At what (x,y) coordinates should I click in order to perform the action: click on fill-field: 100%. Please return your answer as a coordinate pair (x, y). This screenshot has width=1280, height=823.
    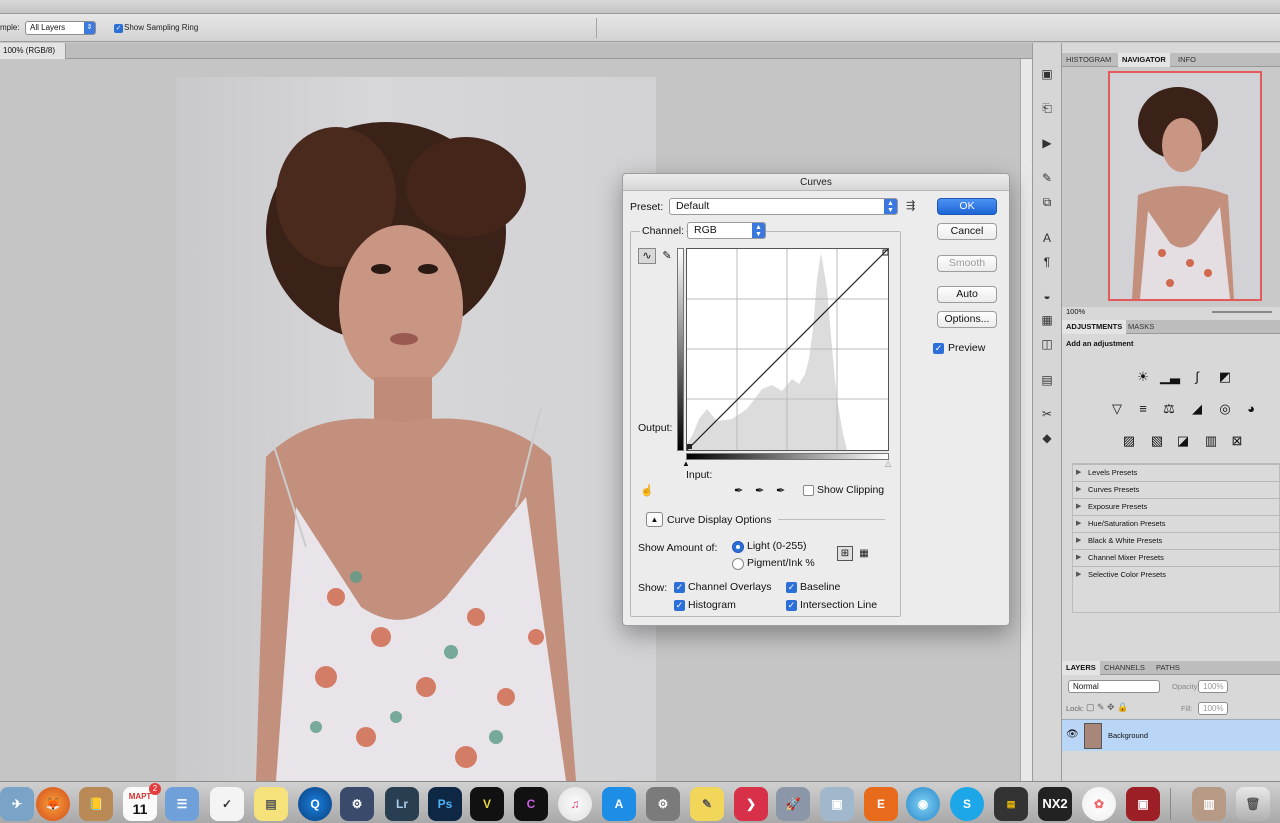
    Looking at the image, I should click on (1213, 708).